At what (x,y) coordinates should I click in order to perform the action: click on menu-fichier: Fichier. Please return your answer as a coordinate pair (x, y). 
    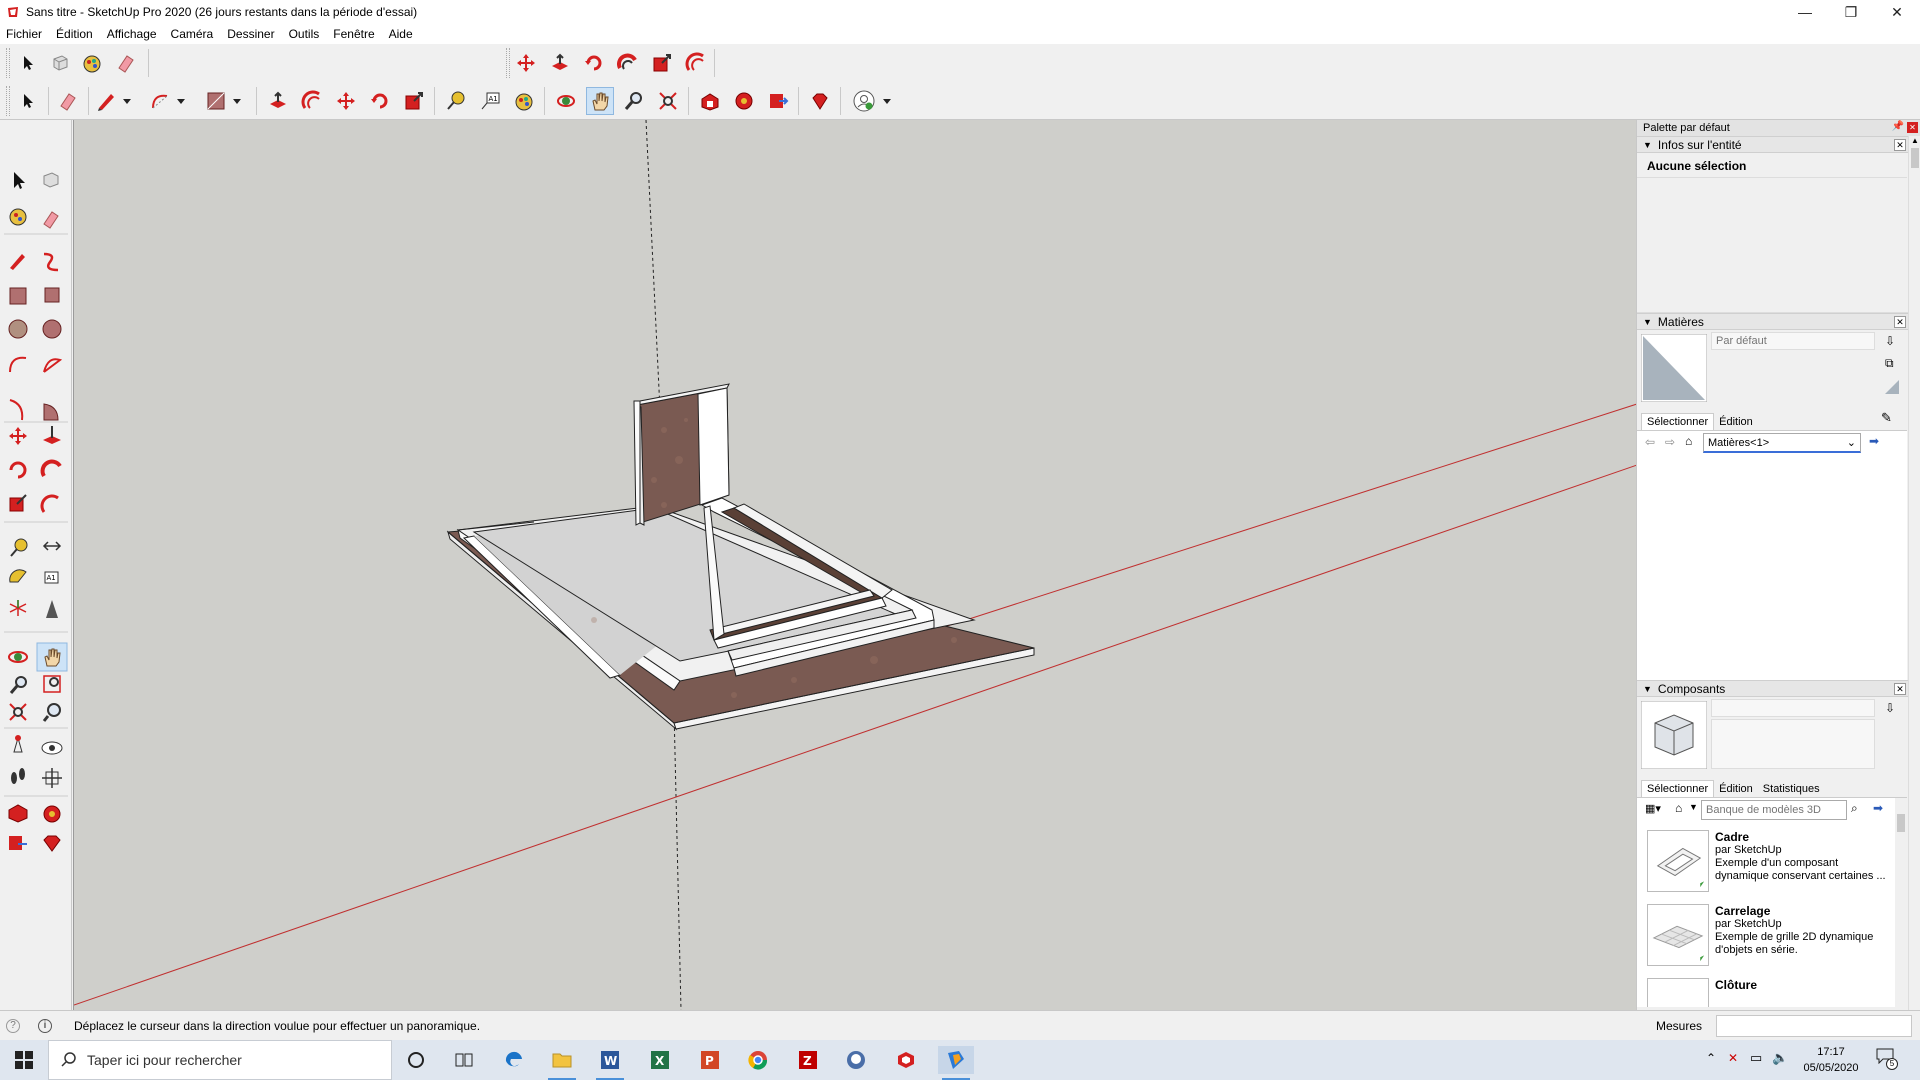
    Looking at the image, I should click on (24, 34).